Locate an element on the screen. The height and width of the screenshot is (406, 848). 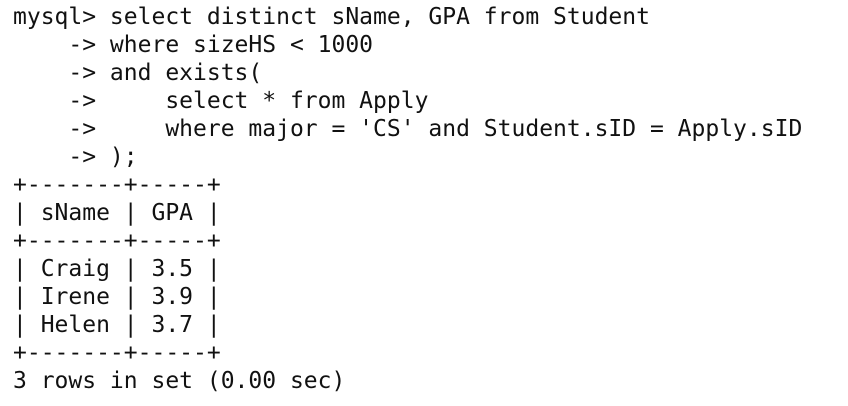
result-table-header: | sName | GPA | is located at coordinates (117, 213).